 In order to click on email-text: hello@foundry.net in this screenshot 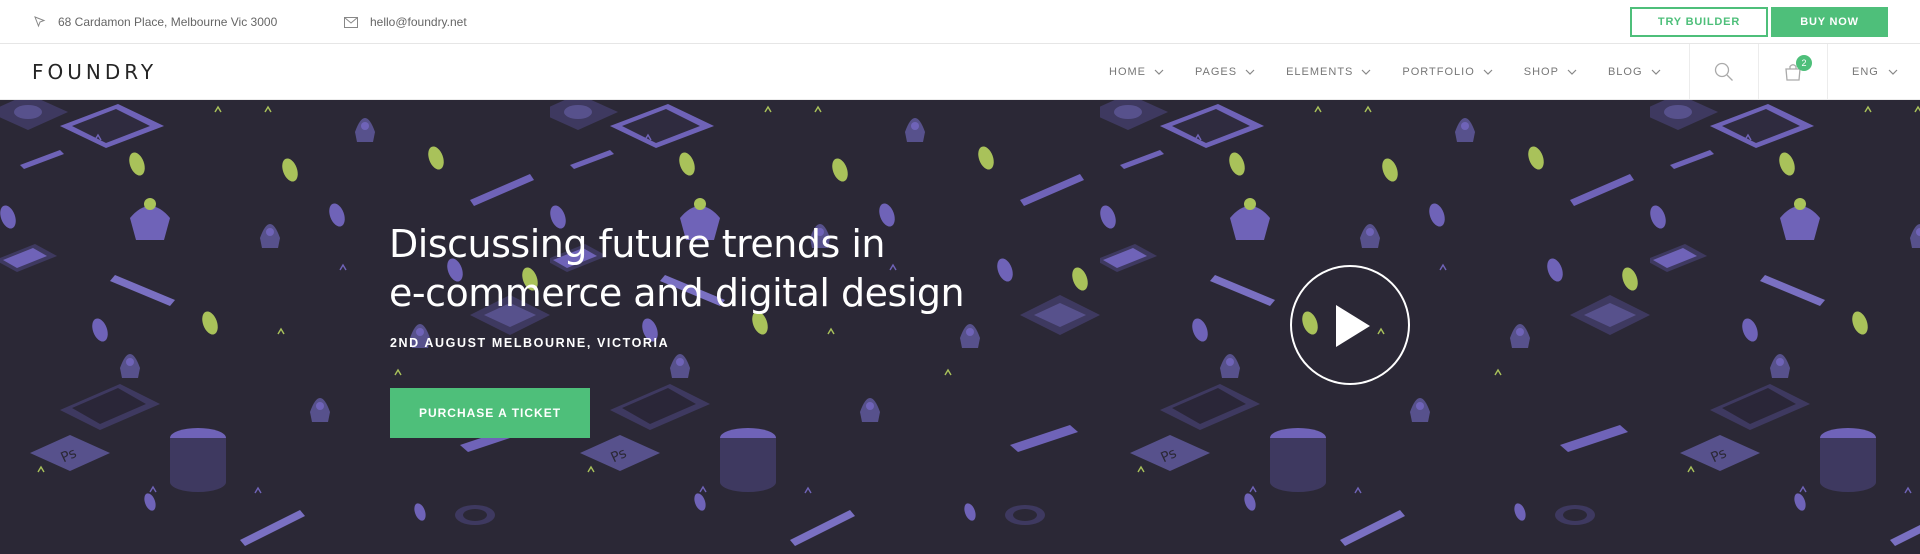, I will do `click(418, 22)`.